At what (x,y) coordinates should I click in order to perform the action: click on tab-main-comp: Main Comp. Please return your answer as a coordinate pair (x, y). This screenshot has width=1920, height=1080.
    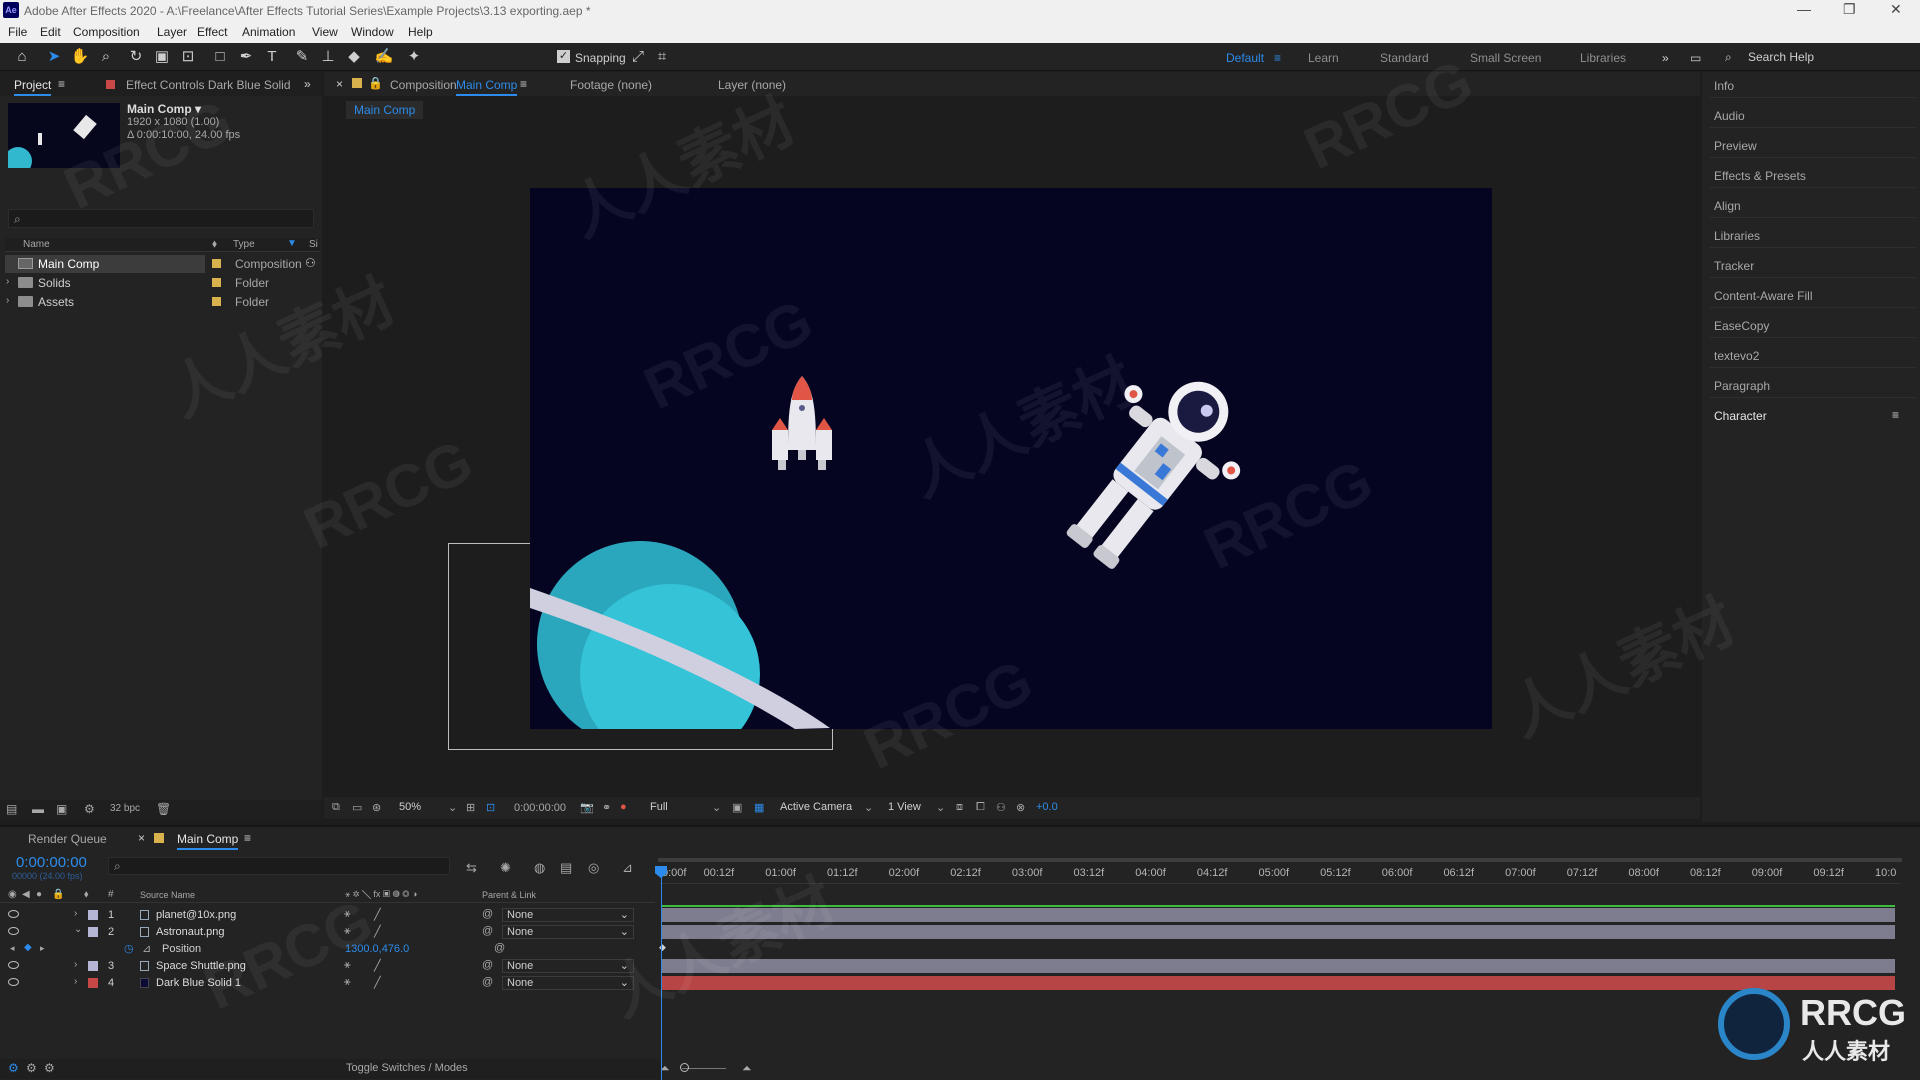
    Looking at the image, I should click on (208, 841).